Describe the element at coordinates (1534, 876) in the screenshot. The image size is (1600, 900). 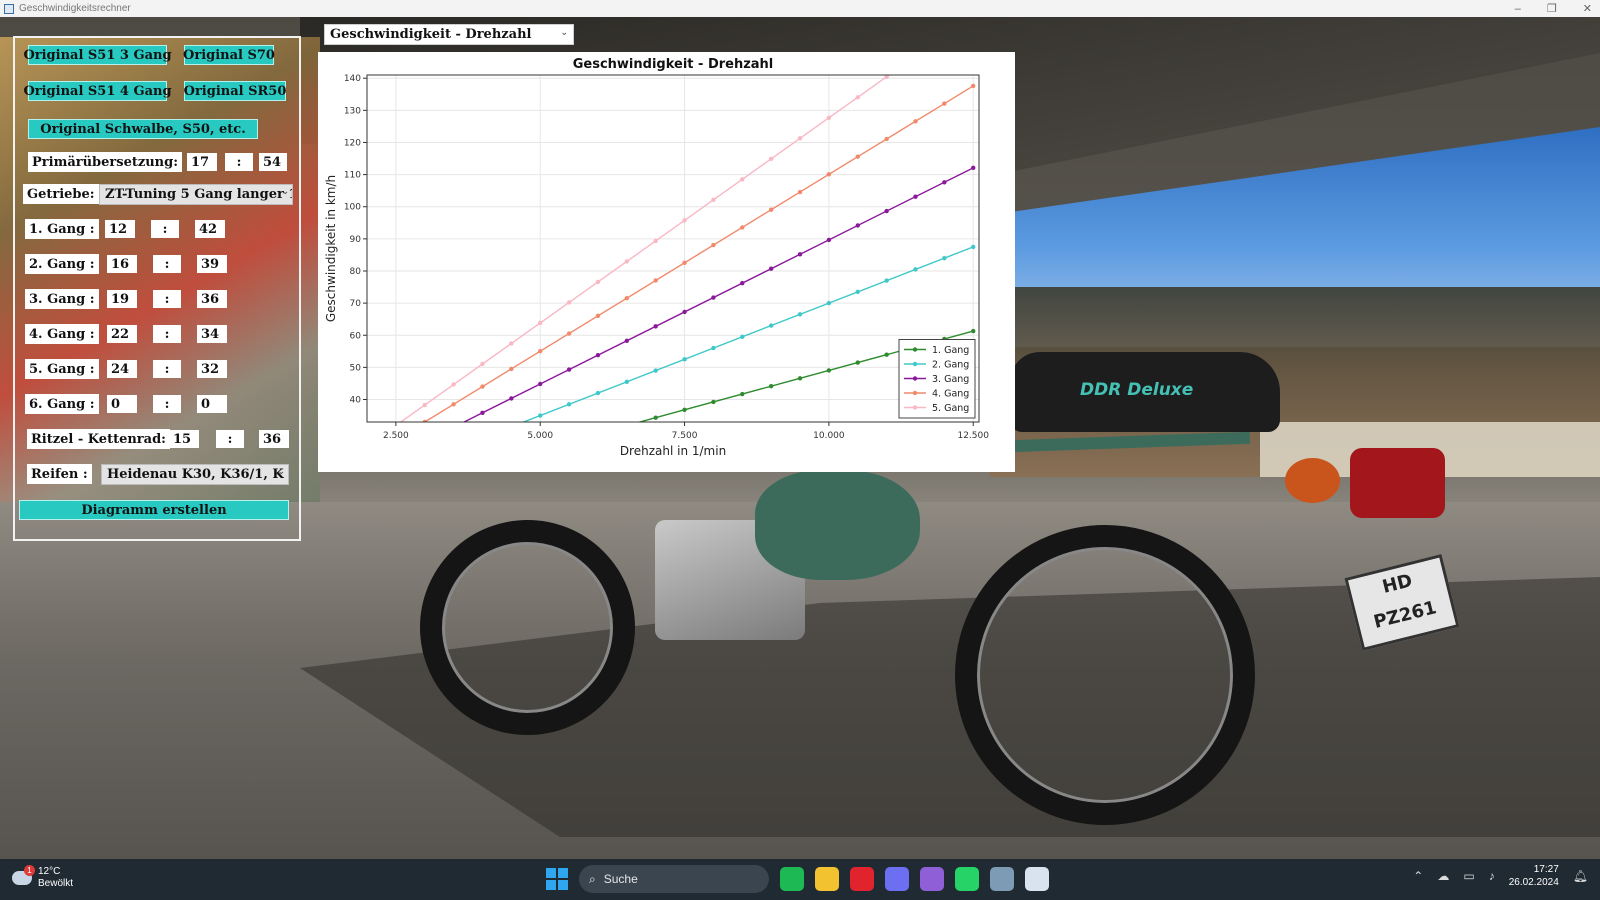
I see `clock: 17:27 26.02.2024` at that location.